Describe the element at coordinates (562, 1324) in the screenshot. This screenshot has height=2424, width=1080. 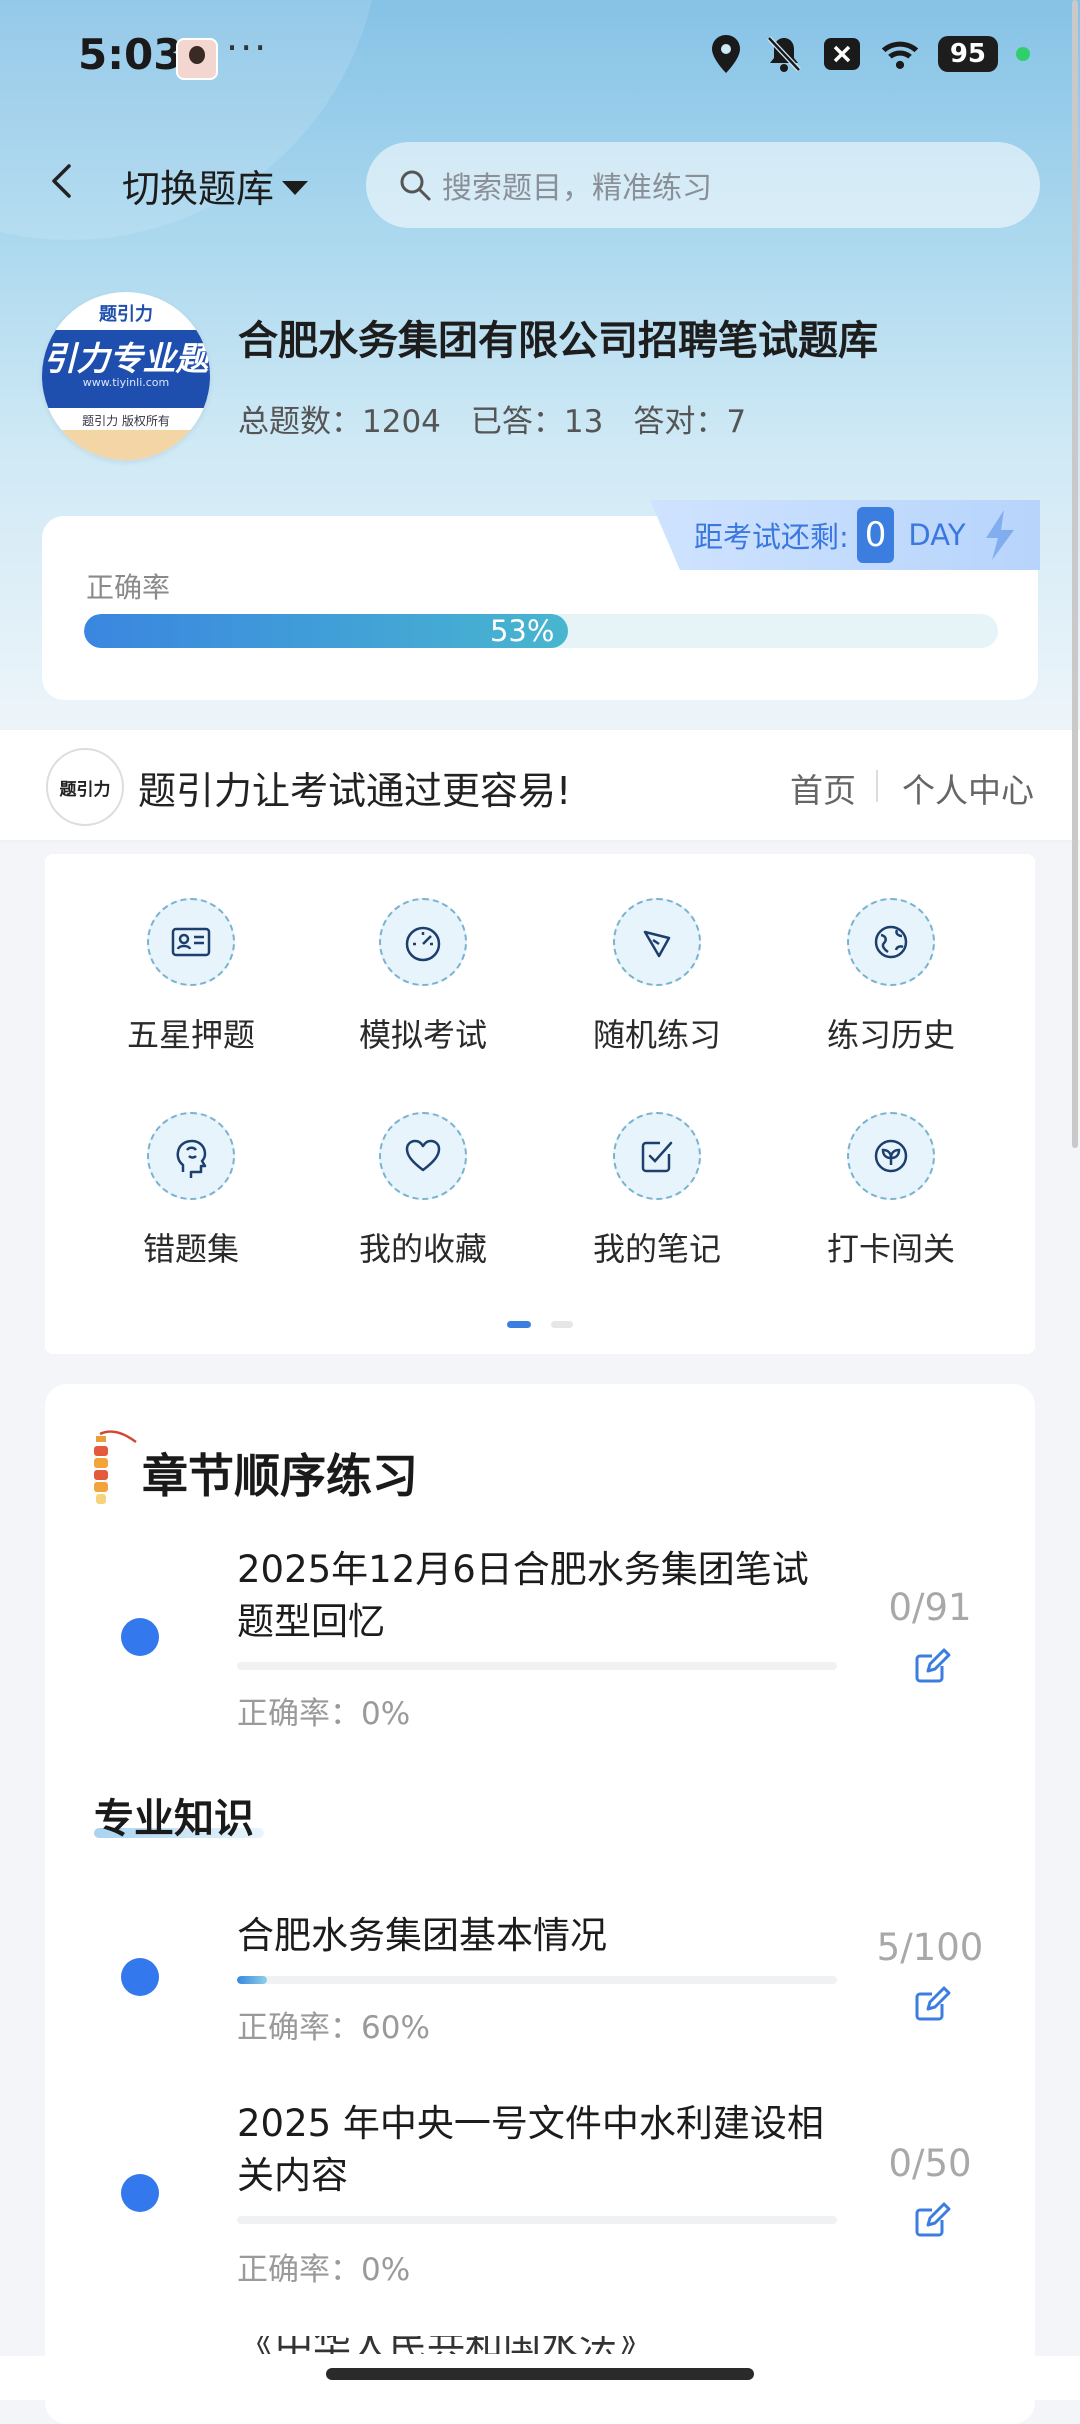
I see `pager-dot` at that location.